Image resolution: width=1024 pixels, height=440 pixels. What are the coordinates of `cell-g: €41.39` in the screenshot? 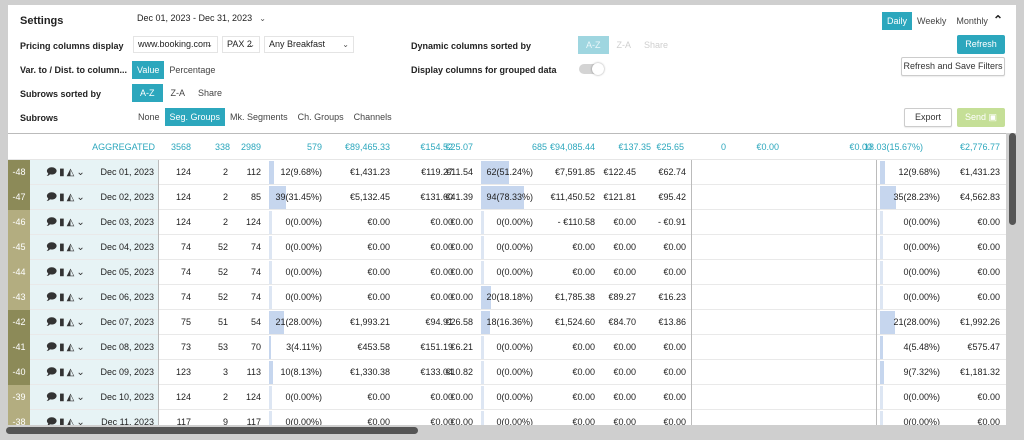 It's located at (459, 197).